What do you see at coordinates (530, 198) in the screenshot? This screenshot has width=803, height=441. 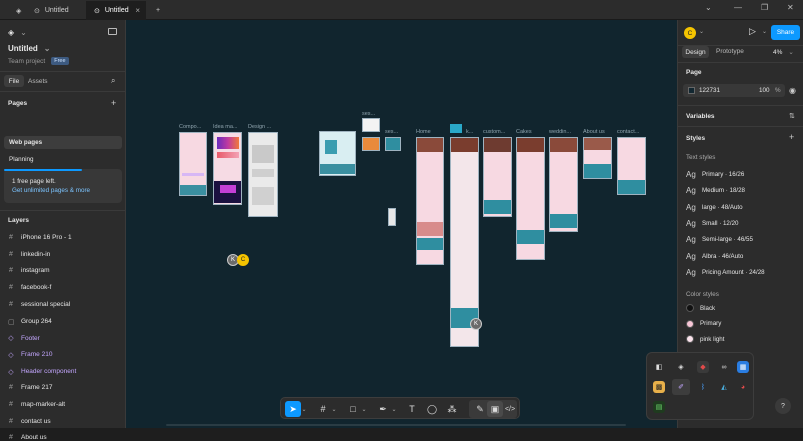 I see `frame-cakes` at bounding box center [530, 198].